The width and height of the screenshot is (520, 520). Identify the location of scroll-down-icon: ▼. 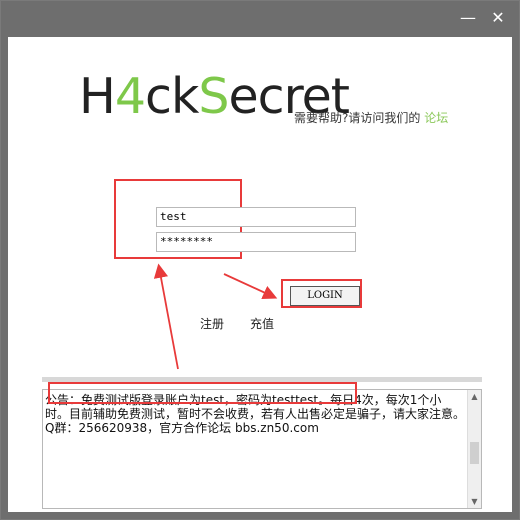
(474, 501).